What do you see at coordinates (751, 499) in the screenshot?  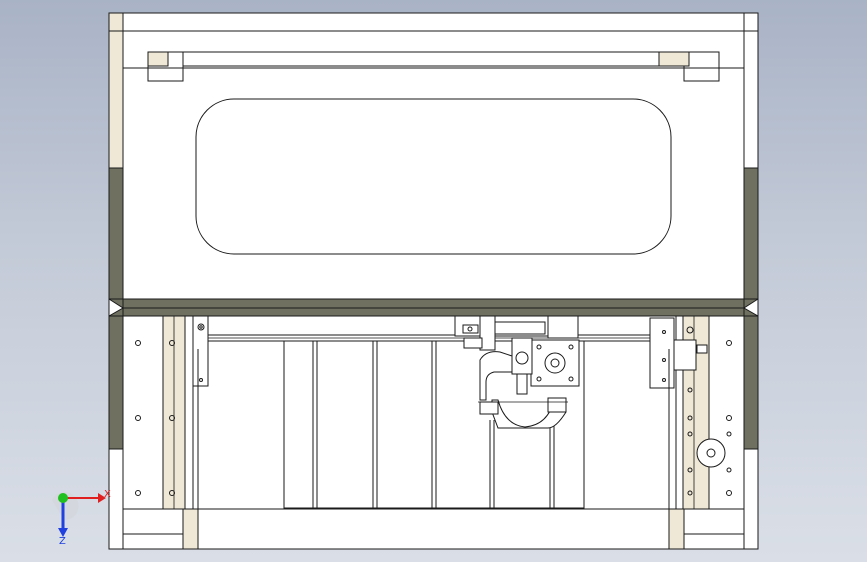 I see `right-post-lower` at bounding box center [751, 499].